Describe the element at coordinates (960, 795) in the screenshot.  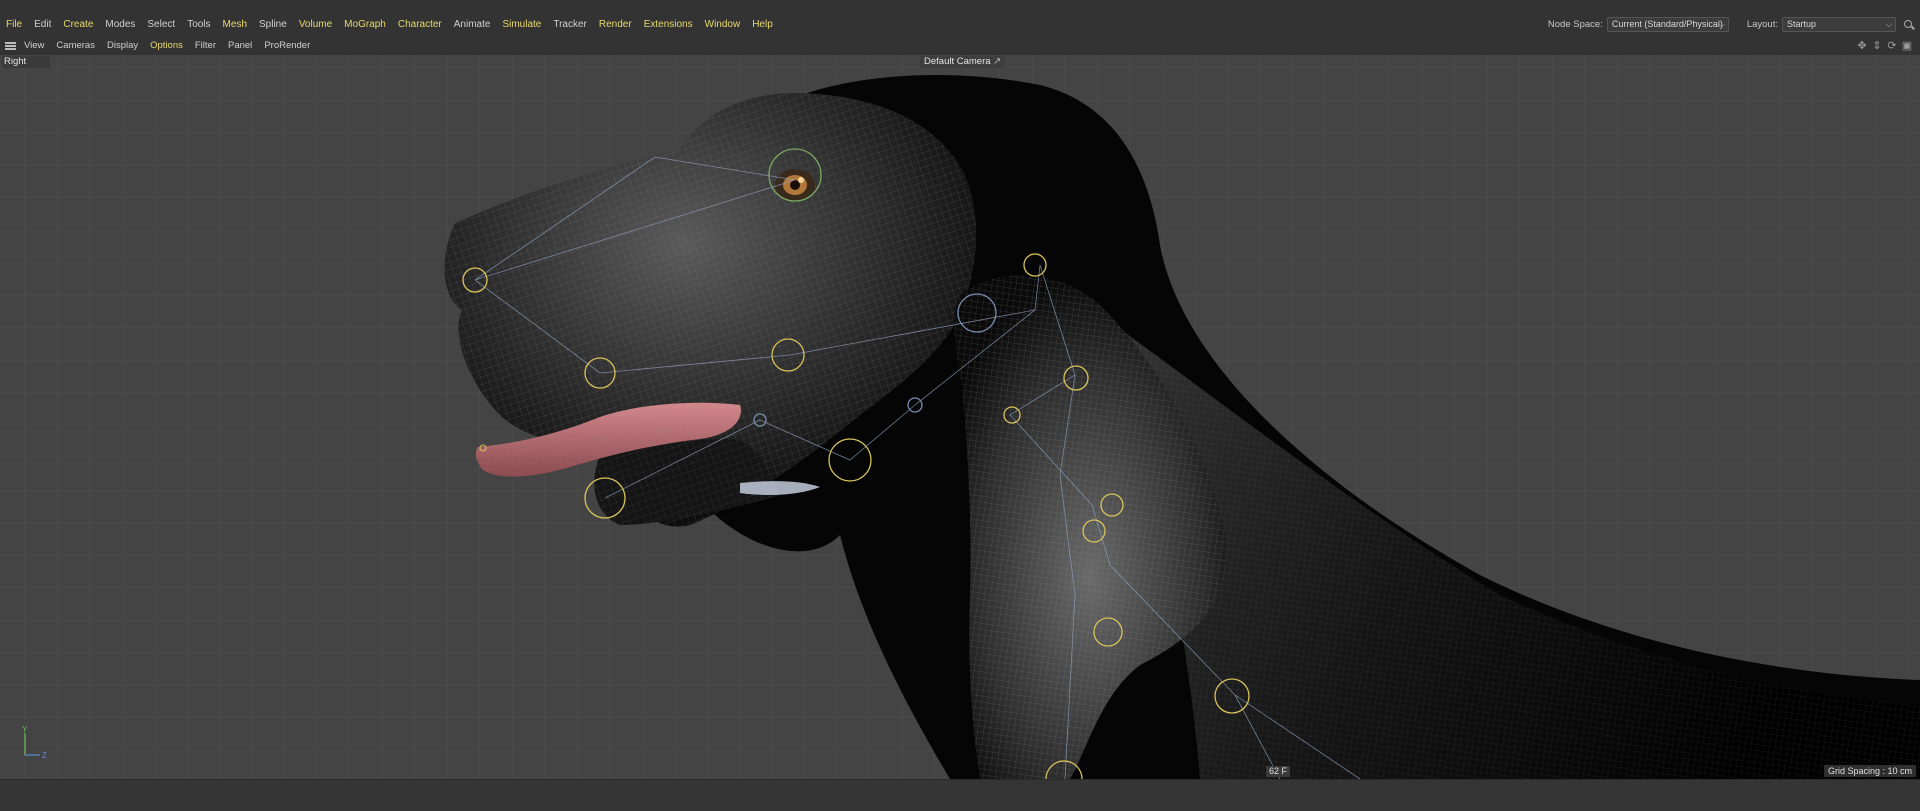
I see `status-bar` at that location.